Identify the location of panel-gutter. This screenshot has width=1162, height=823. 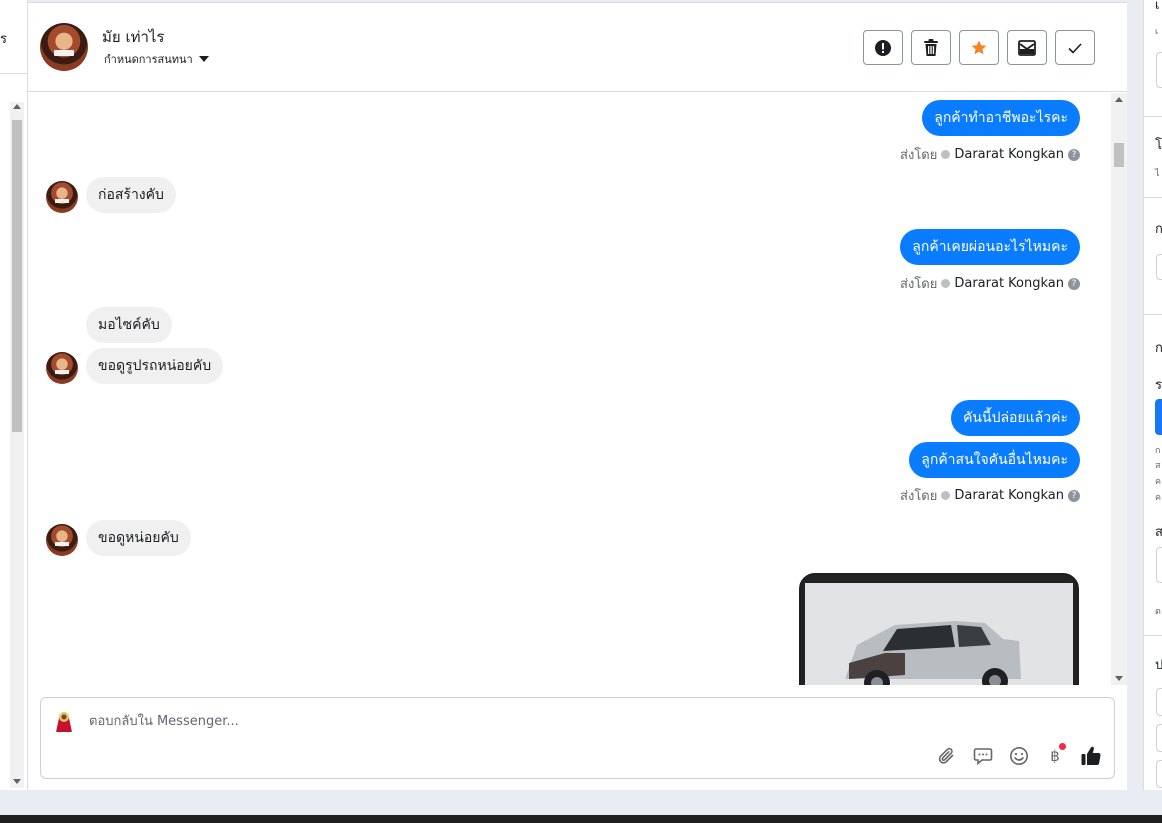
(1135, 395).